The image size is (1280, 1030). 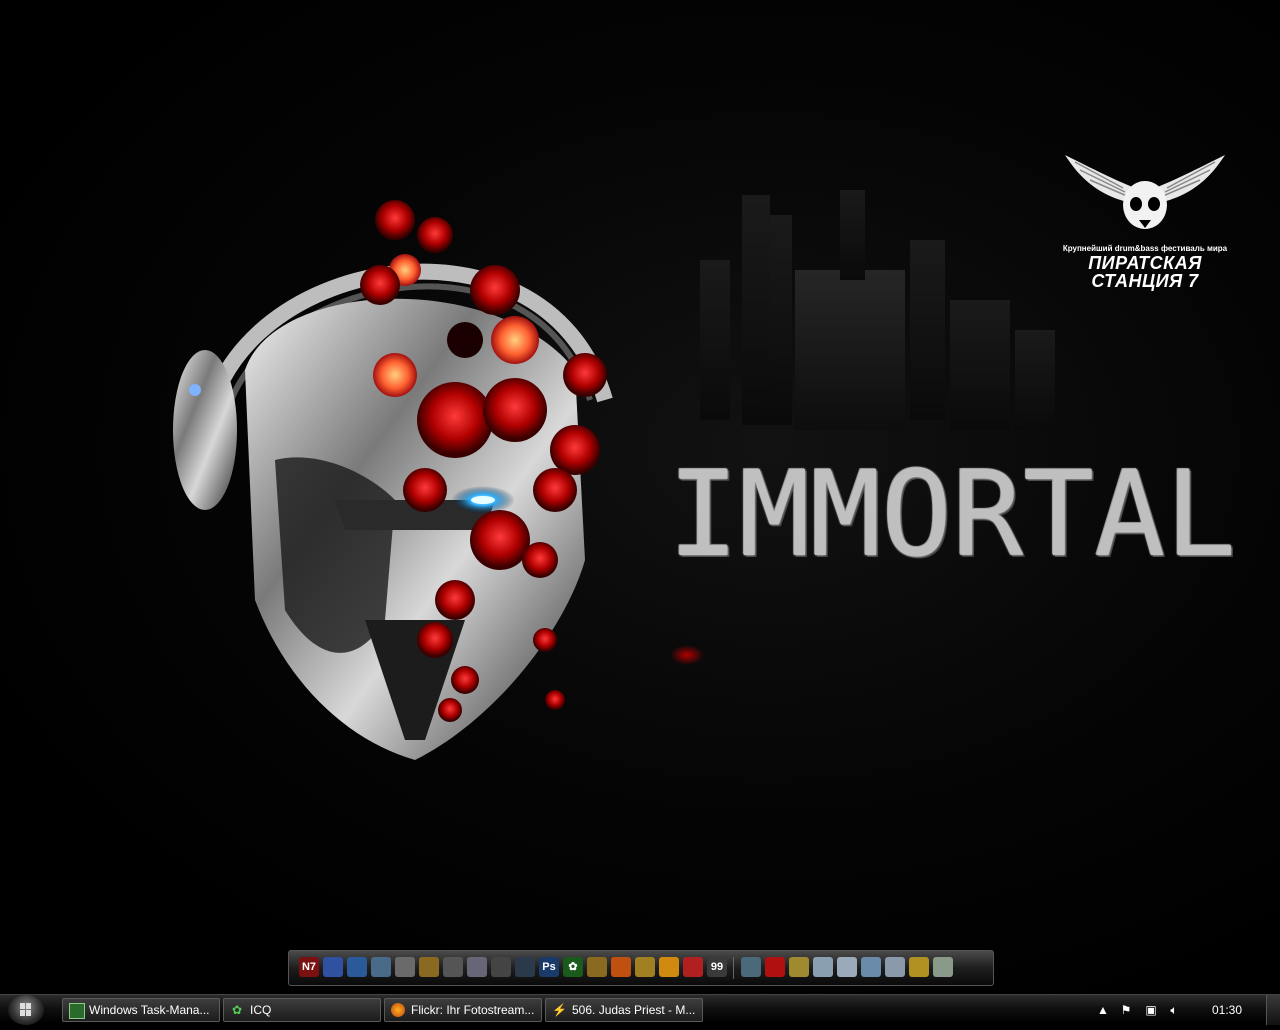 I want to click on wallpaper-title: IMMORTAL, so click(x=952, y=514).